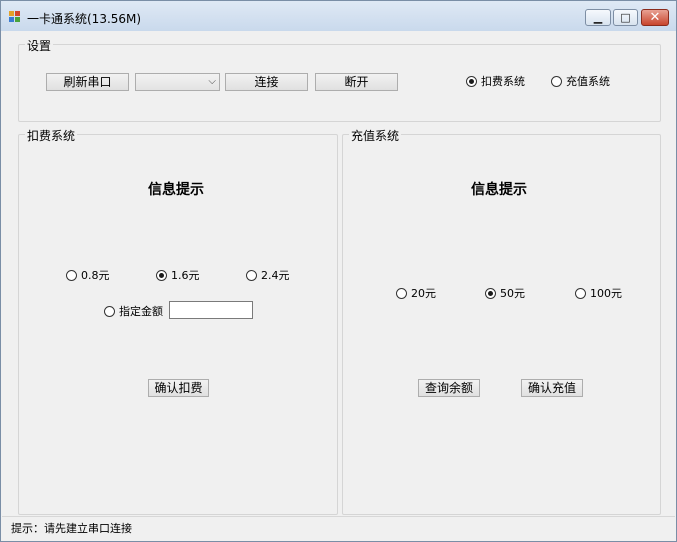  What do you see at coordinates (375, 135) in the screenshot?
I see `recharge-group-title: 充值系统` at bounding box center [375, 135].